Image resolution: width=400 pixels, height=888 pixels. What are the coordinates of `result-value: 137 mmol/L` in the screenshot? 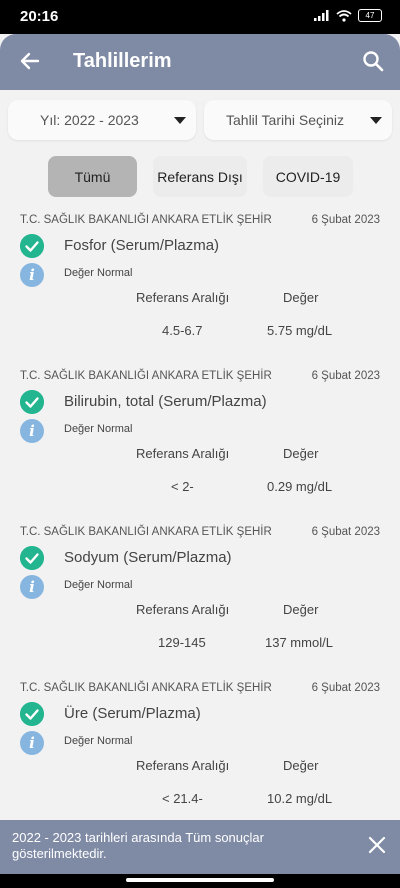 It's located at (299, 642).